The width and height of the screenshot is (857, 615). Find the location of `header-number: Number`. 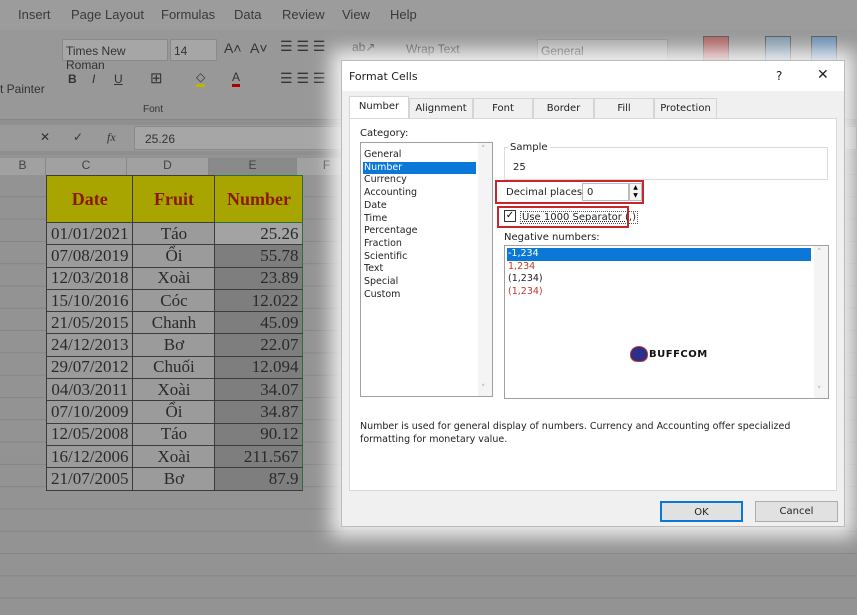

header-number: Number is located at coordinates (259, 199).